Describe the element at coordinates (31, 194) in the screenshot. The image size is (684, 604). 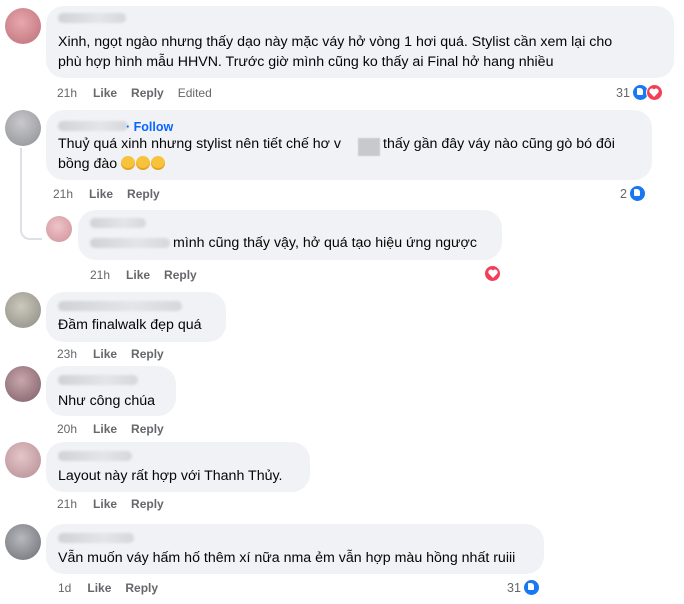
I see `reply-thread-line` at that location.